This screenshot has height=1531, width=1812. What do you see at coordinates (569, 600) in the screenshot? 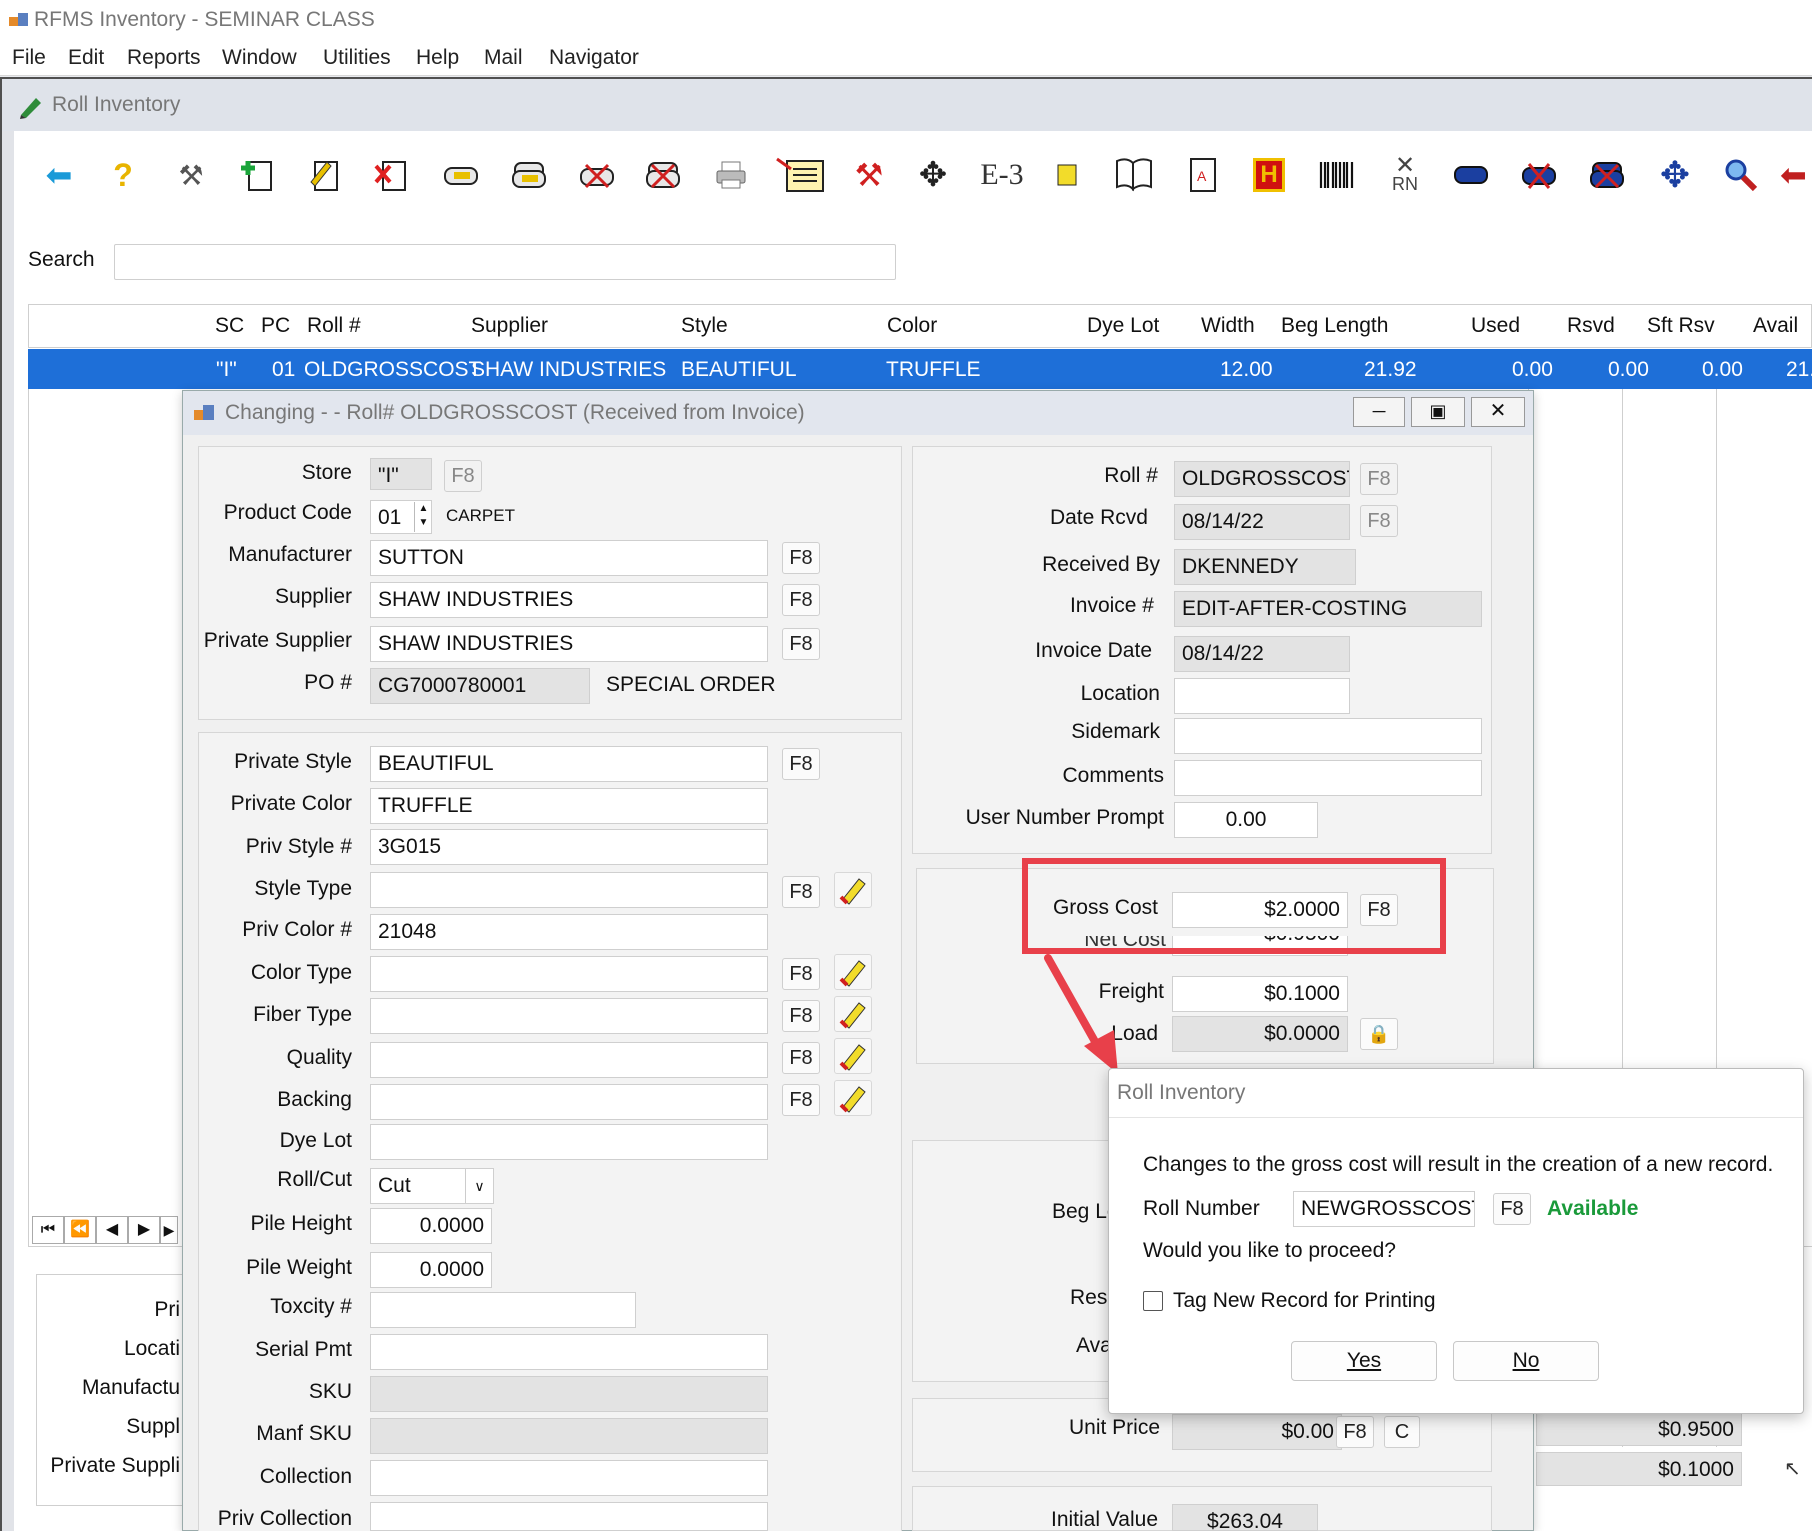
I see `supplier-field: SHAW INDUSTRIES` at bounding box center [569, 600].